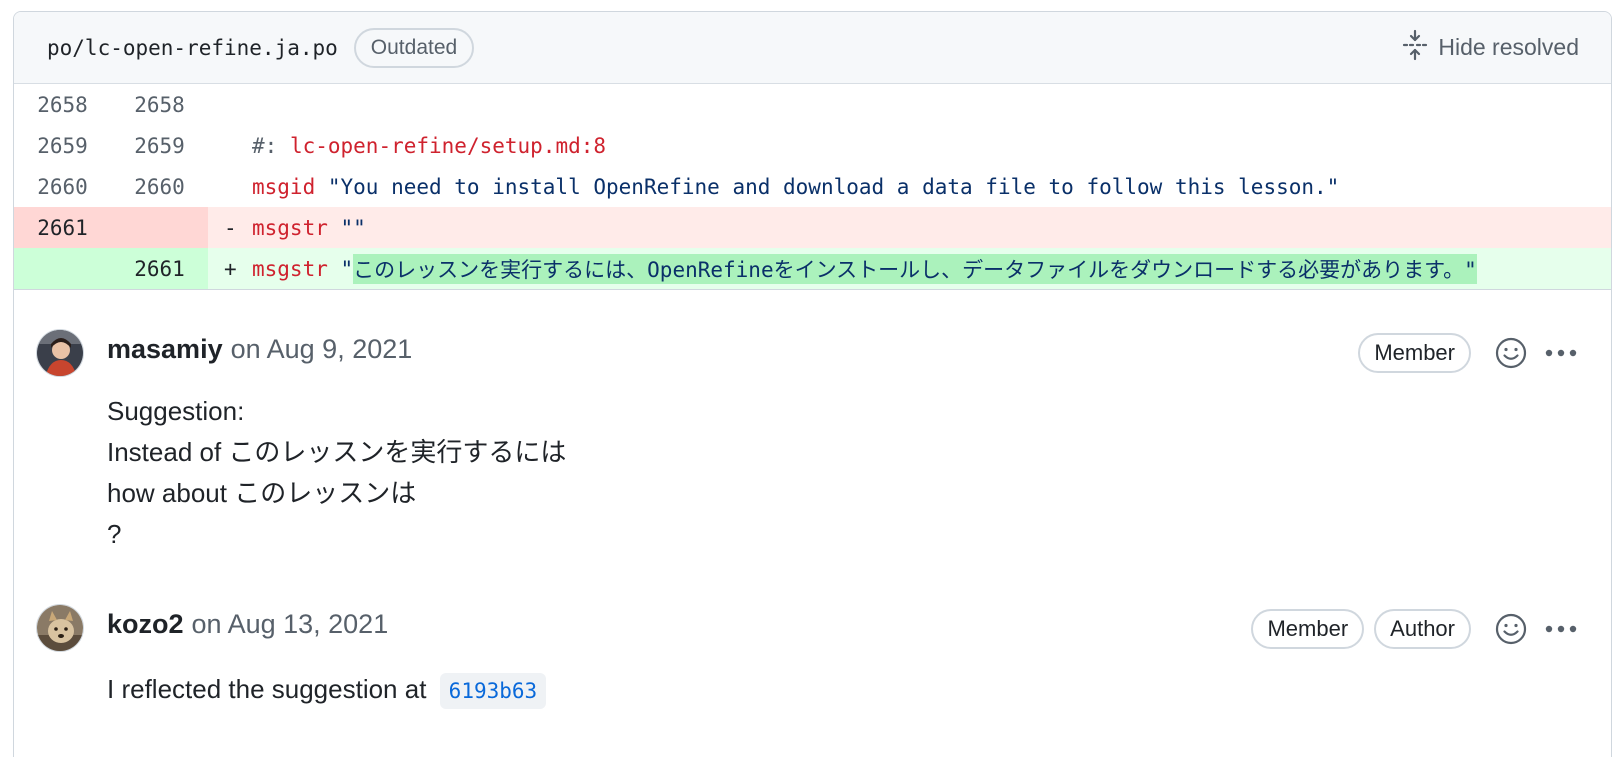 The width and height of the screenshot is (1622, 757). What do you see at coordinates (159, 145) in the screenshot?
I see `new-line-number: 2659` at bounding box center [159, 145].